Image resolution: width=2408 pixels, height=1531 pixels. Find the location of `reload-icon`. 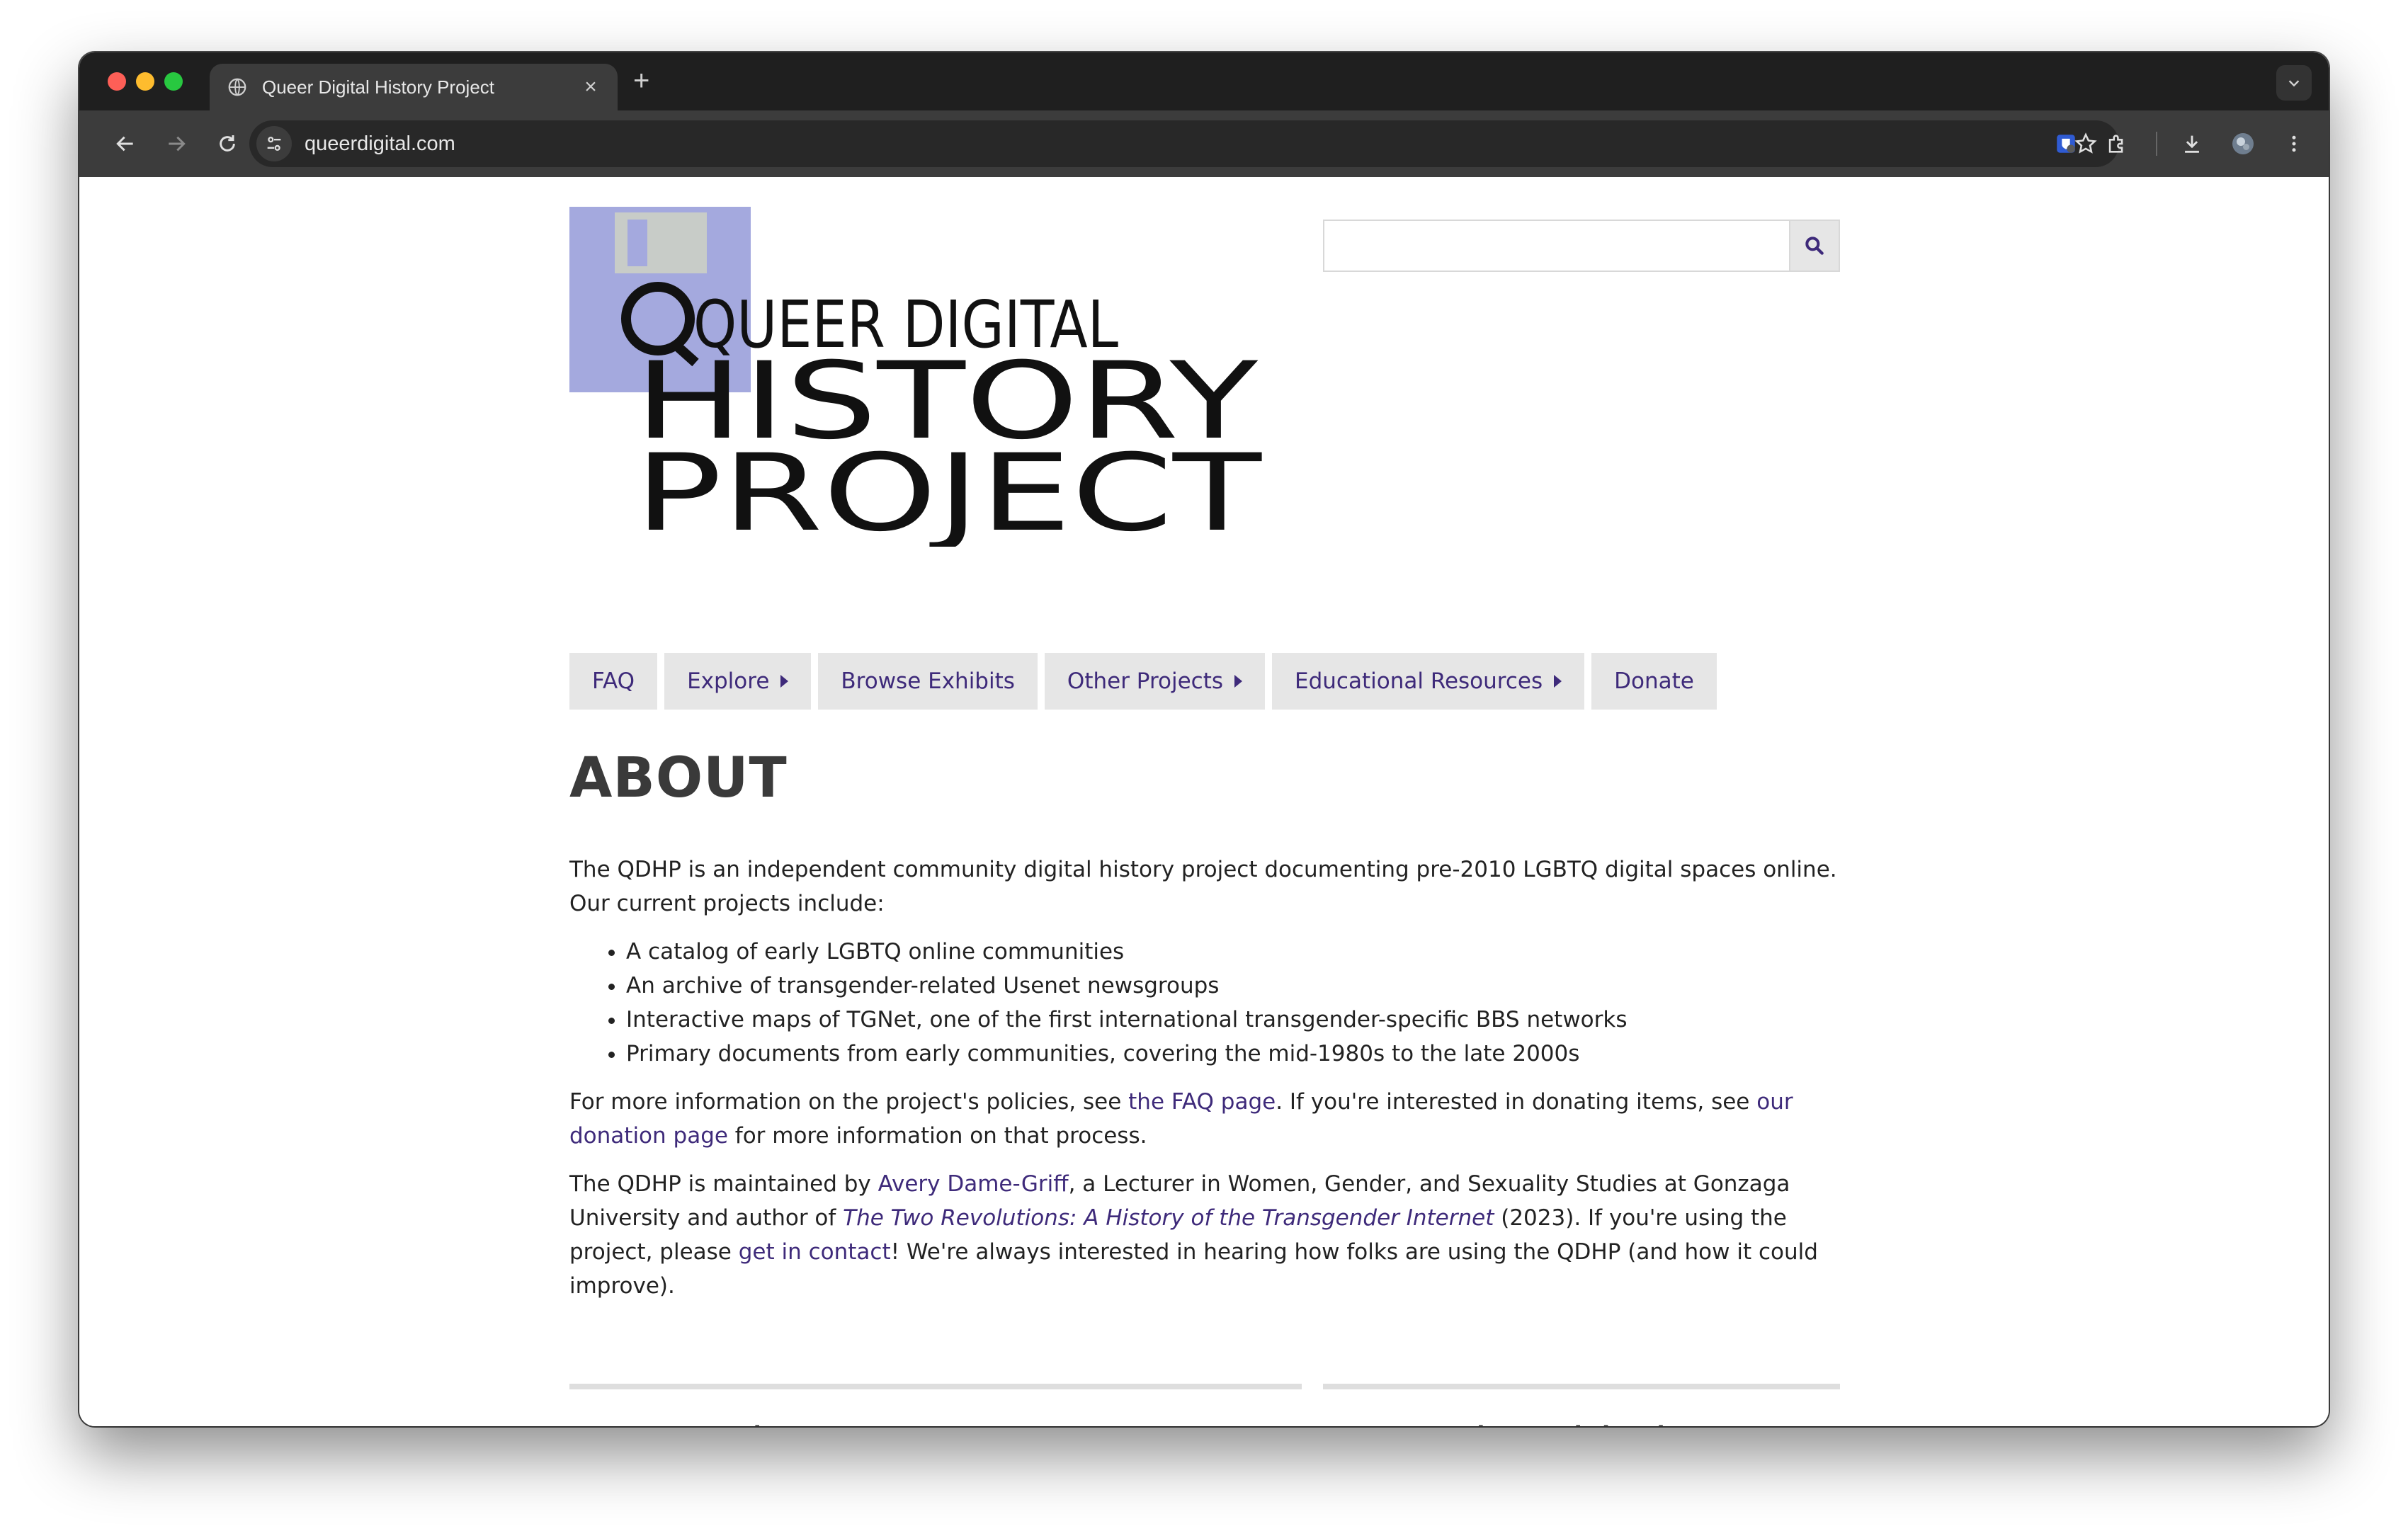

reload-icon is located at coordinates (227, 143).